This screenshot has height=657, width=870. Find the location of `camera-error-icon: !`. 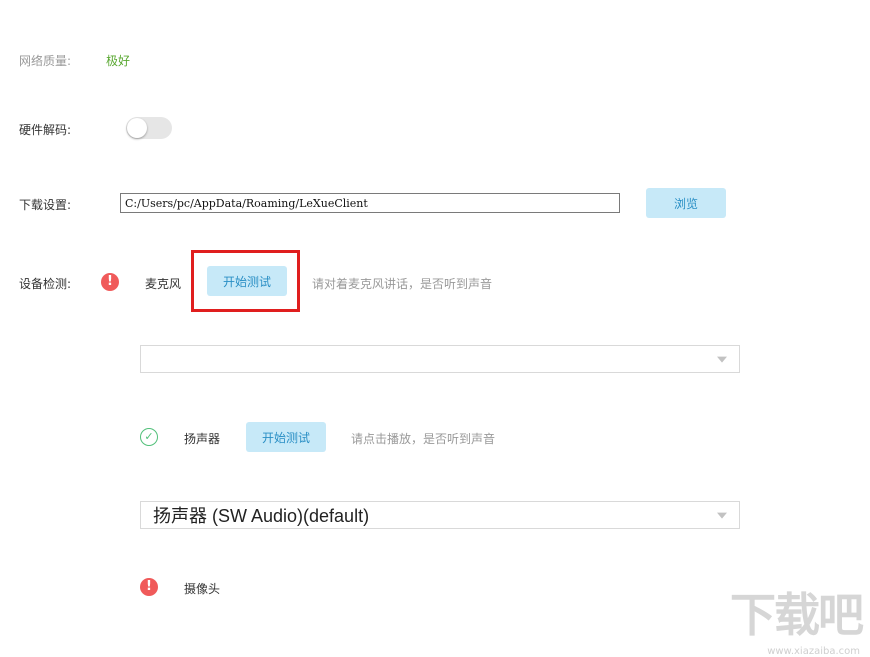

camera-error-icon: ! is located at coordinates (149, 587).